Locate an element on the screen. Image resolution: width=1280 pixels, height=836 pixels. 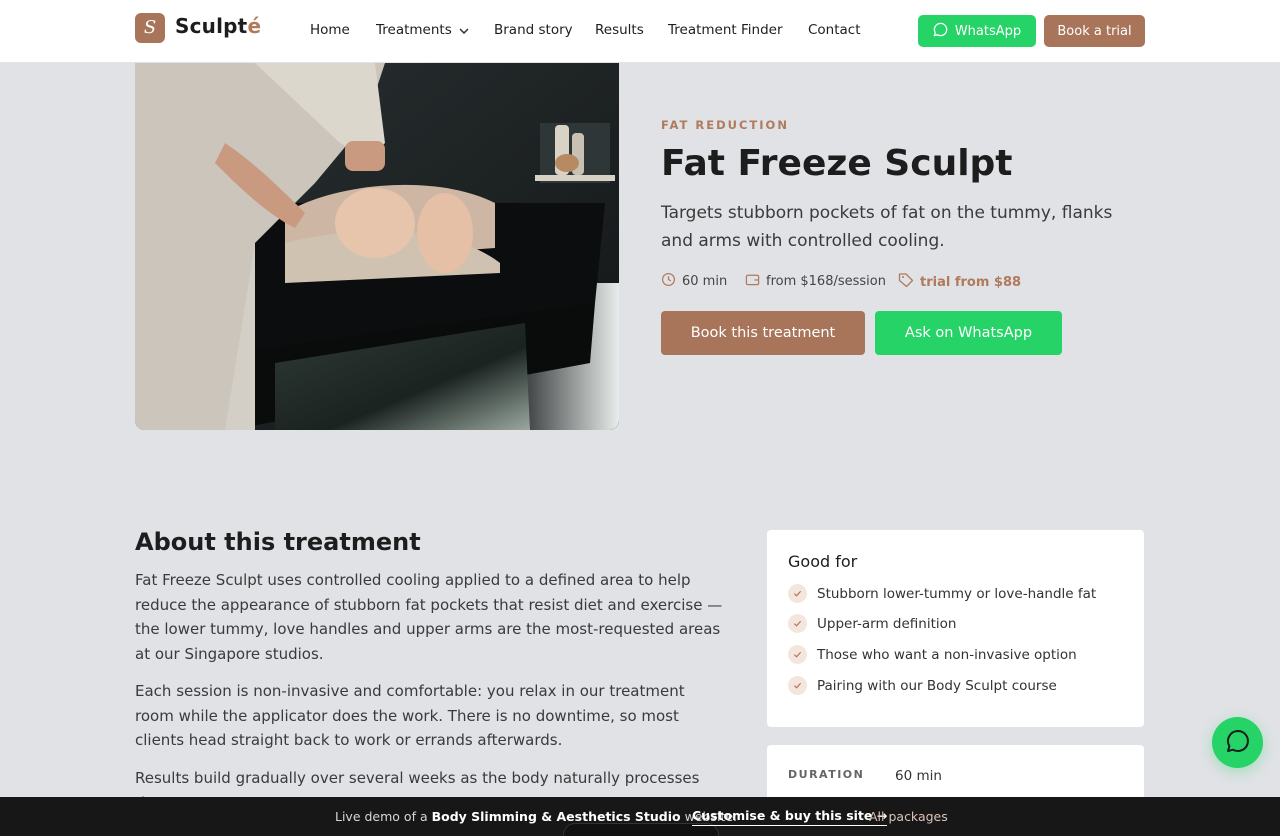
tag-icon is located at coordinates (906, 282).